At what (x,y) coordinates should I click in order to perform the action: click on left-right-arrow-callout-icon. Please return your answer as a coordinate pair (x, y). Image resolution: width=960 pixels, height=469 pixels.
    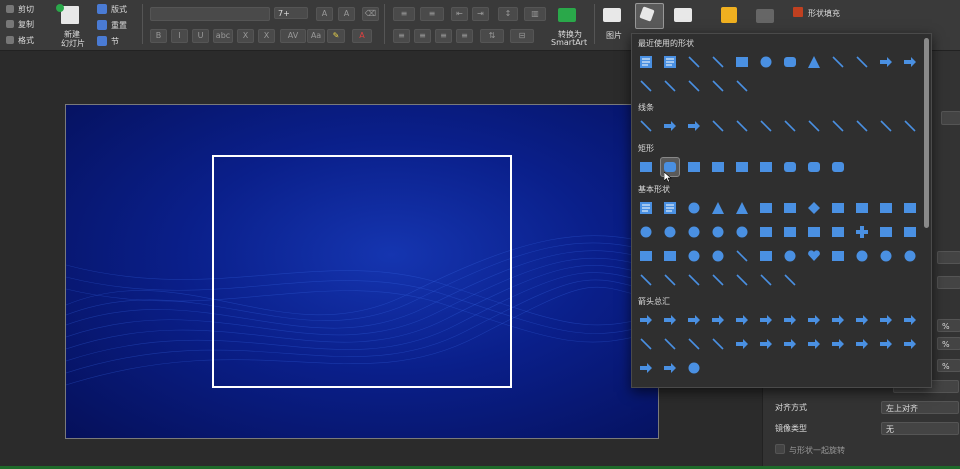
    Looking at the image, I should click on (646, 368).